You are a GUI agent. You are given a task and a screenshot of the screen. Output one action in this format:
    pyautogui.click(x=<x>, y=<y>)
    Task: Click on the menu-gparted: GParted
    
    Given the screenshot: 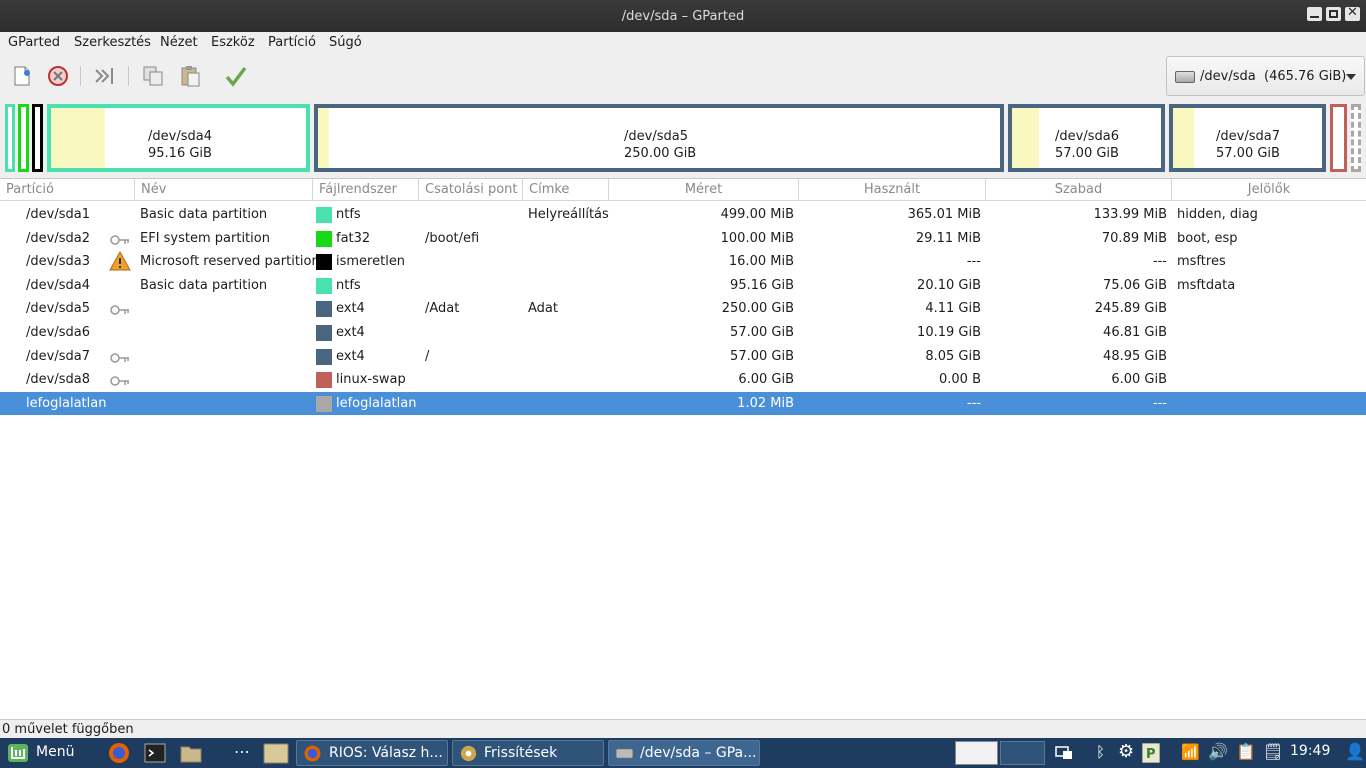 What is the action you would take?
    pyautogui.click(x=34, y=42)
    